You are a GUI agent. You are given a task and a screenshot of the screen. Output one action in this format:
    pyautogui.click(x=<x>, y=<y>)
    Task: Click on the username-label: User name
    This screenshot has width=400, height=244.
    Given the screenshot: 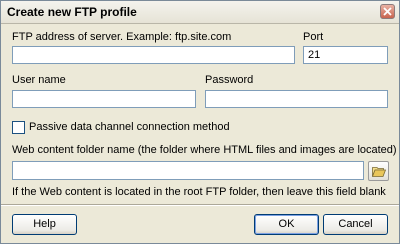 What is the action you would take?
    pyautogui.click(x=39, y=80)
    